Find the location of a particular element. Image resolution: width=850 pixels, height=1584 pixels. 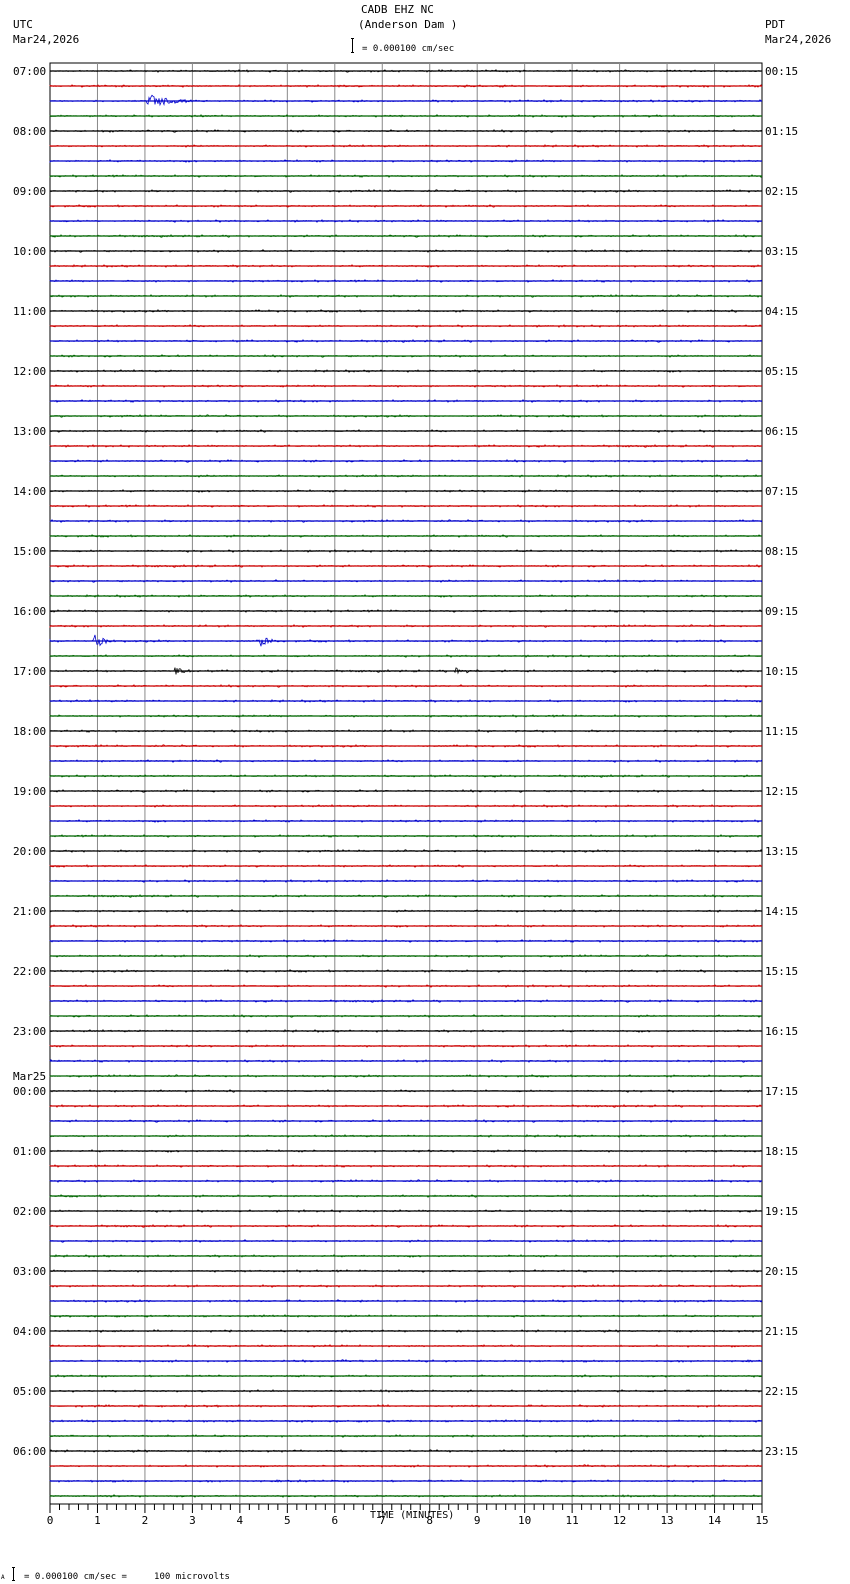

utc-hour-label: 07:00 is located at coordinates (29, 71).